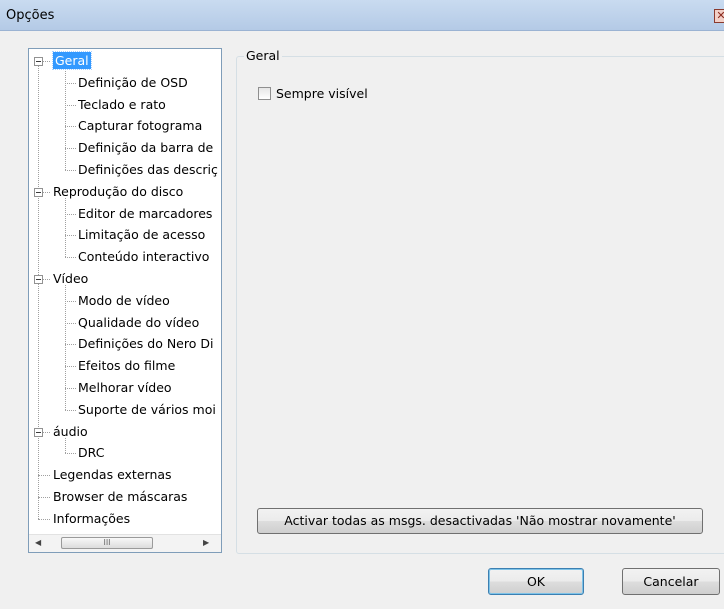  What do you see at coordinates (30, 15) in the screenshot?
I see `window-title: Opções` at bounding box center [30, 15].